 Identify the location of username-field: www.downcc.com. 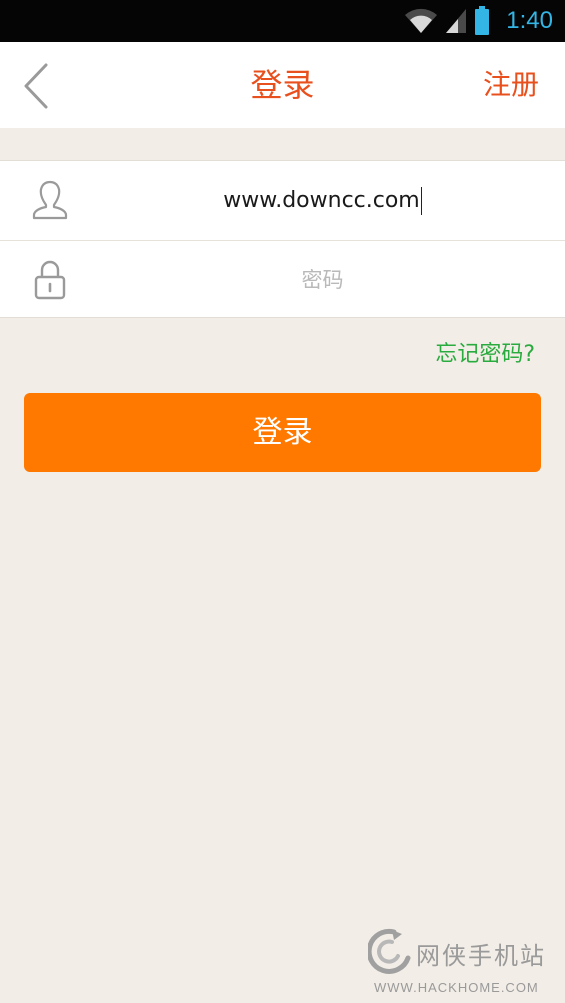
(322, 200).